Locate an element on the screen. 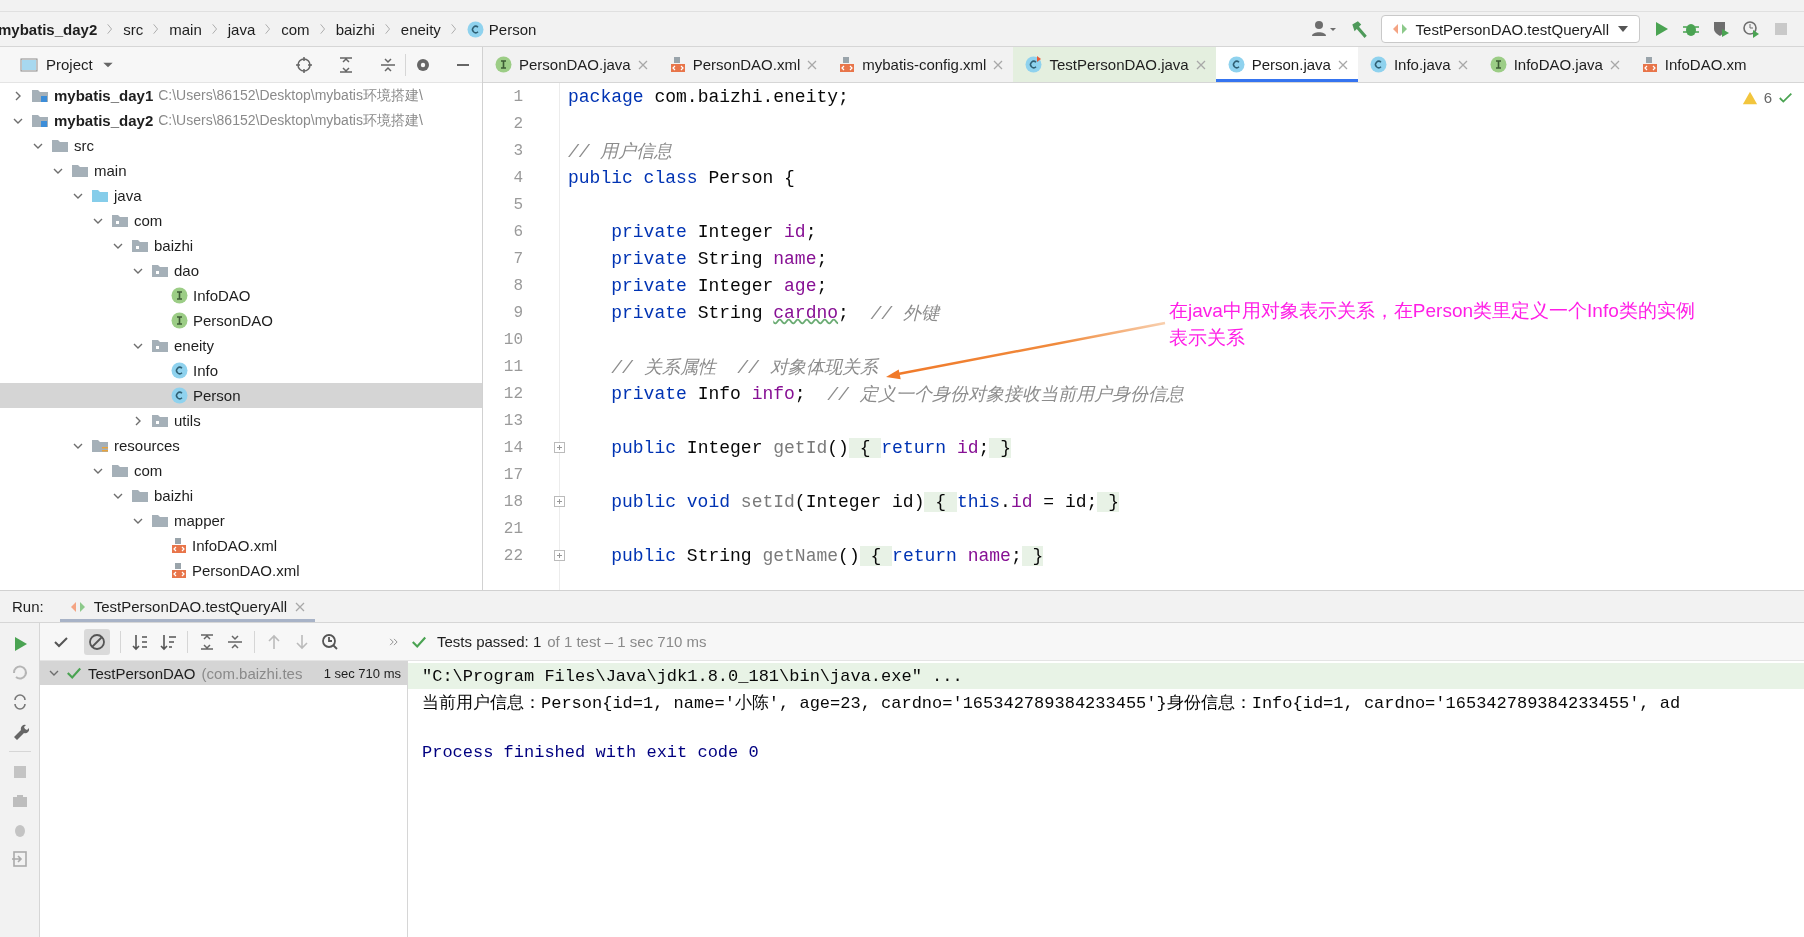 The width and height of the screenshot is (1804, 937). tree-item: main is located at coordinates (241, 170).